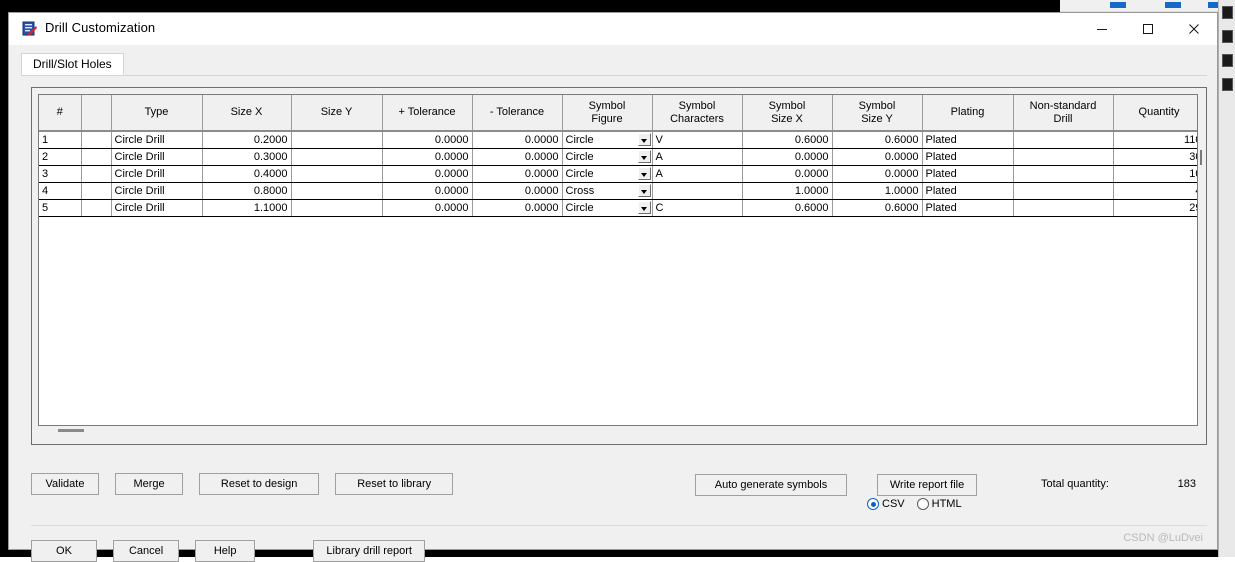  What do you see at coordinates (607, 190) in the screenshot?
I see `cell-sym-figure: Cross` at bounding box center [607, 190].